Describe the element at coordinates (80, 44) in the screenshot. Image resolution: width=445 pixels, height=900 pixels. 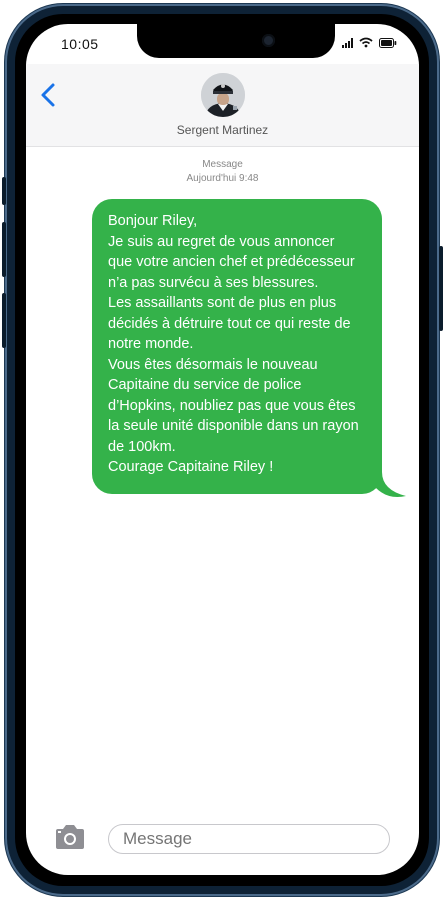
I see `status-time: 10:05` at that location.